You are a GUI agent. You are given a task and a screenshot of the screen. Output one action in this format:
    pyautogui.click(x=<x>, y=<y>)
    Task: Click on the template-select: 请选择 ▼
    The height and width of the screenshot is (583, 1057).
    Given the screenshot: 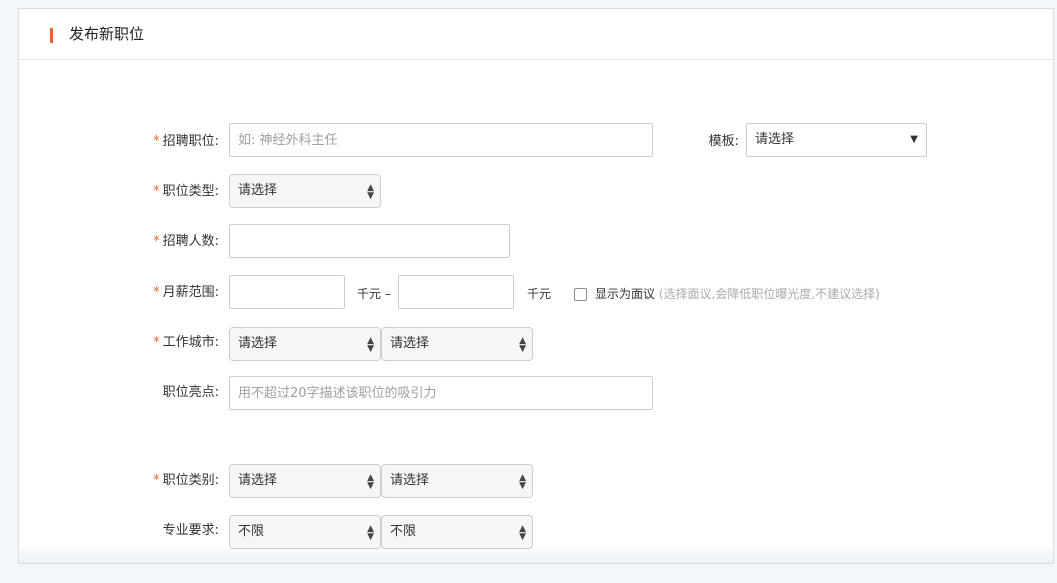 What is the action you would take?
    pyautogui.click(x=836, y=140)
    